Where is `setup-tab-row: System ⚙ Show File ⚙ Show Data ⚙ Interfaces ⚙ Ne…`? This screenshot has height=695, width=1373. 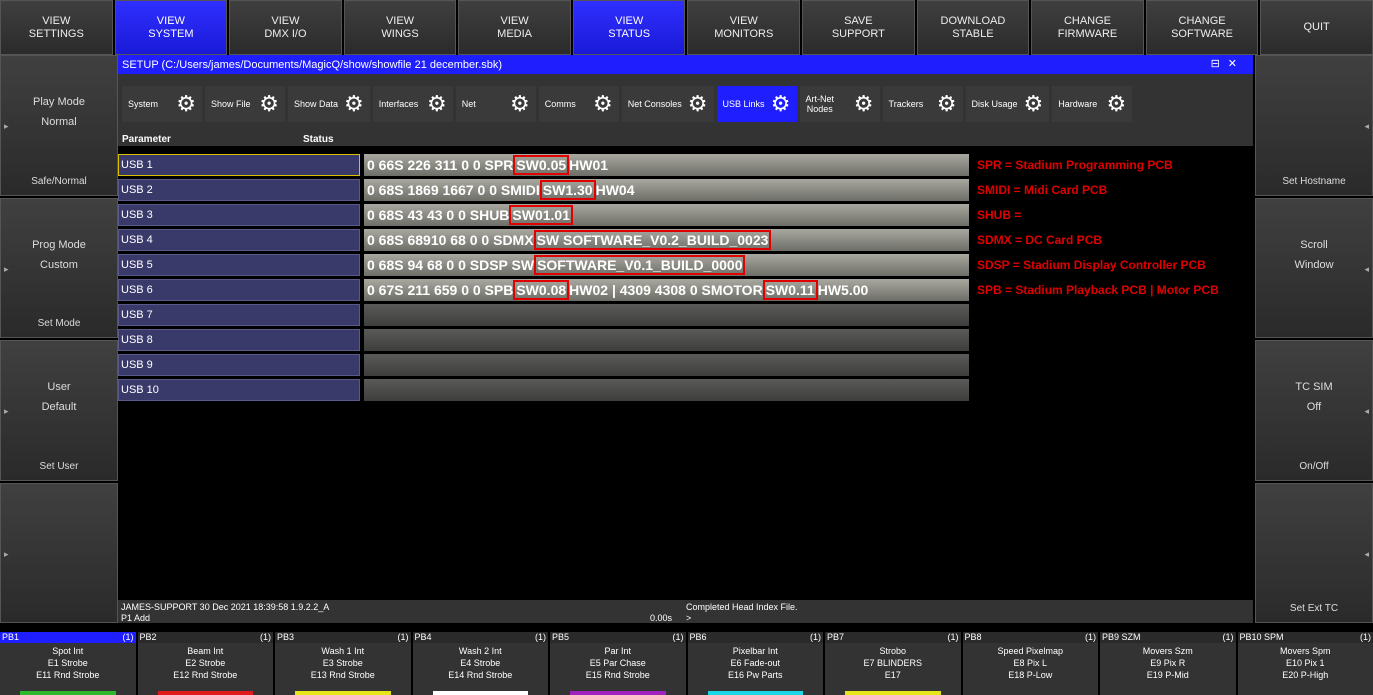 setup-tab-row: System ⚙ Show File ⚙ Show Data ⚙ Interfaces ⚙ Ne… is located at coordinates (685, 104).